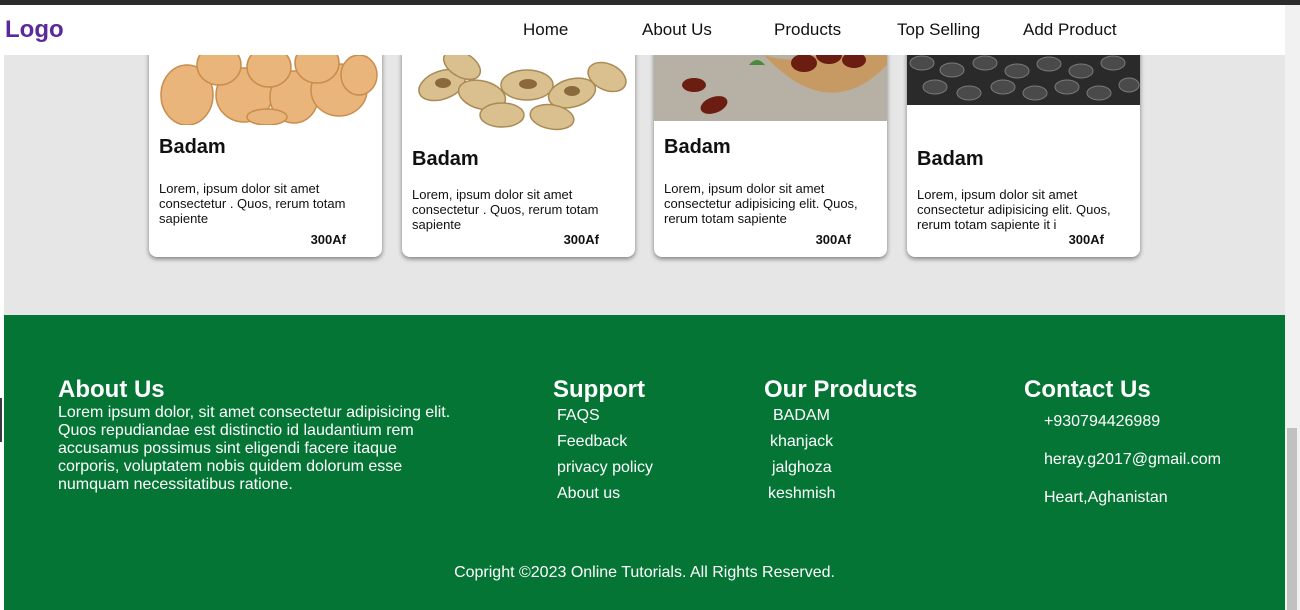 This screenshot has height=610, width=1300. What do you see at coordinates (802, 494) in the screenshot?
I see `footer-link-keshmish: keshmish` at bounding box center [802, 494].